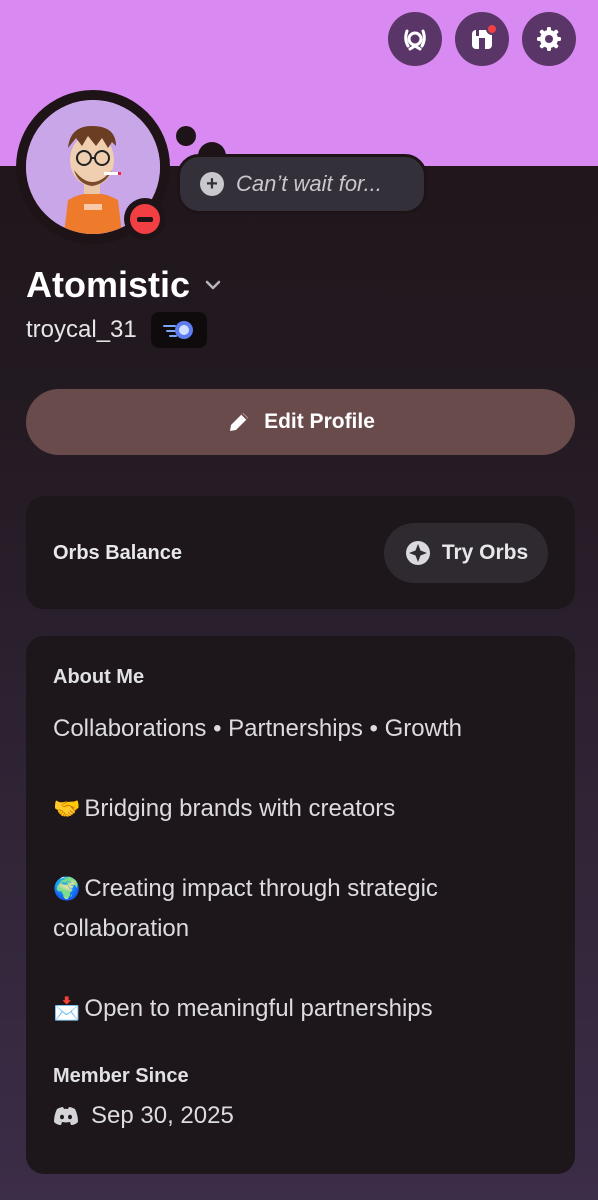  Describe the element at coordinates (108, 284) in the screenshot. I see `display-name: Atomistic` at that location.